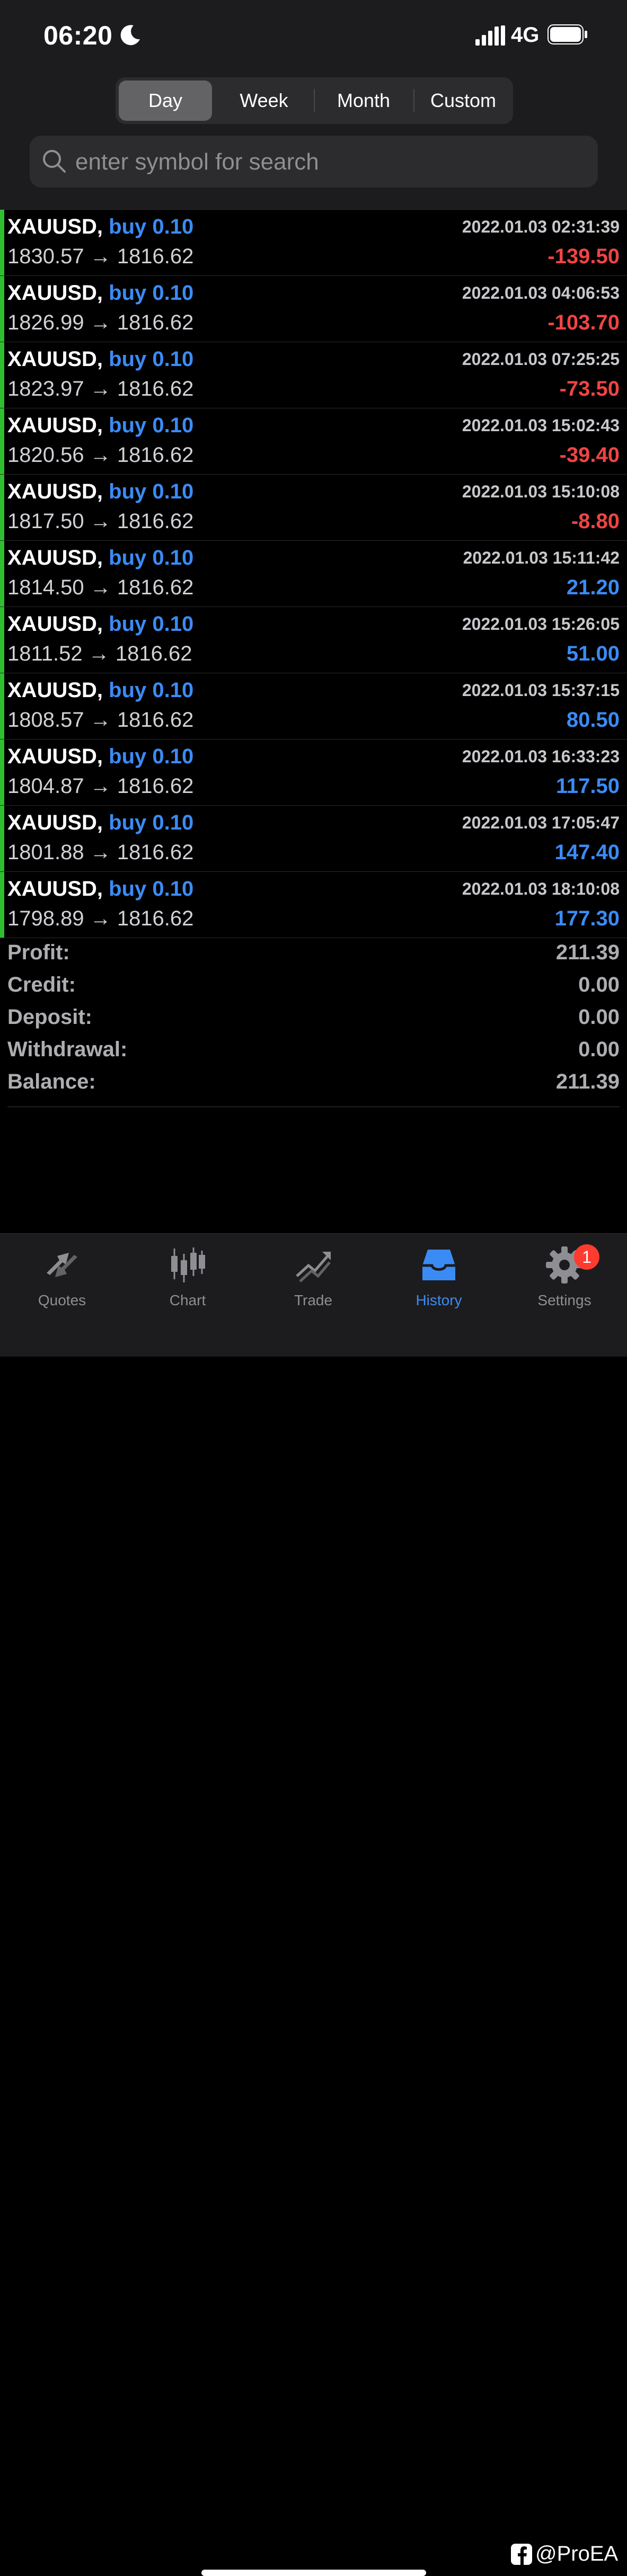 The image size is (627, 2576). I want to click on deal-prices: 1811.52 → 1816.62, so click(99, 653).